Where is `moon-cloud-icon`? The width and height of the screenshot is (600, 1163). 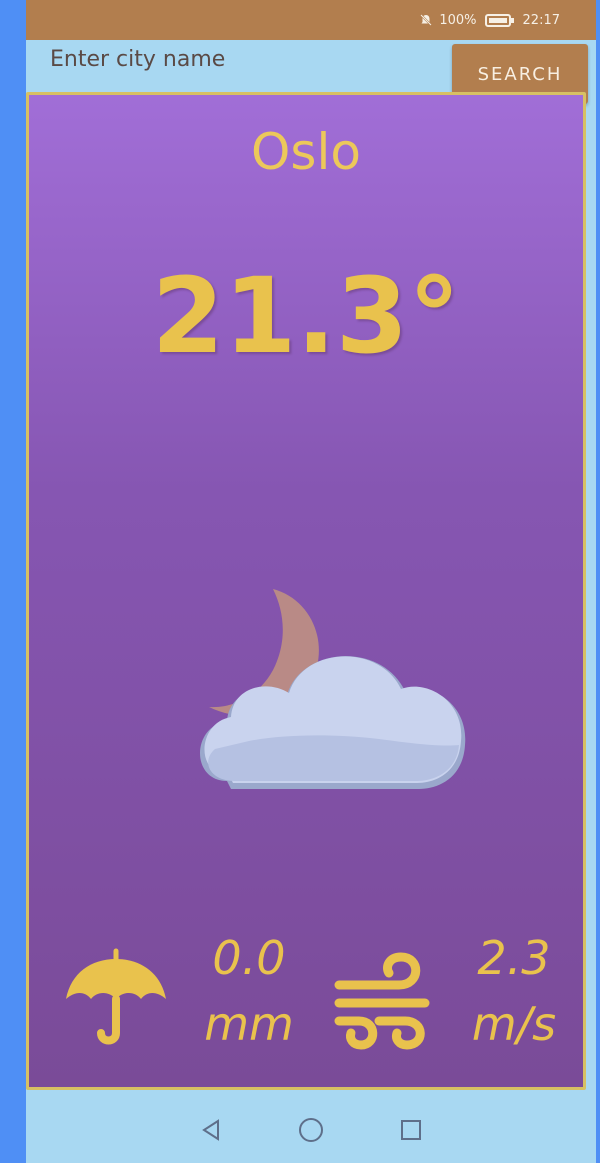 moon-cloud-icon is located at coordinates (319, 700).